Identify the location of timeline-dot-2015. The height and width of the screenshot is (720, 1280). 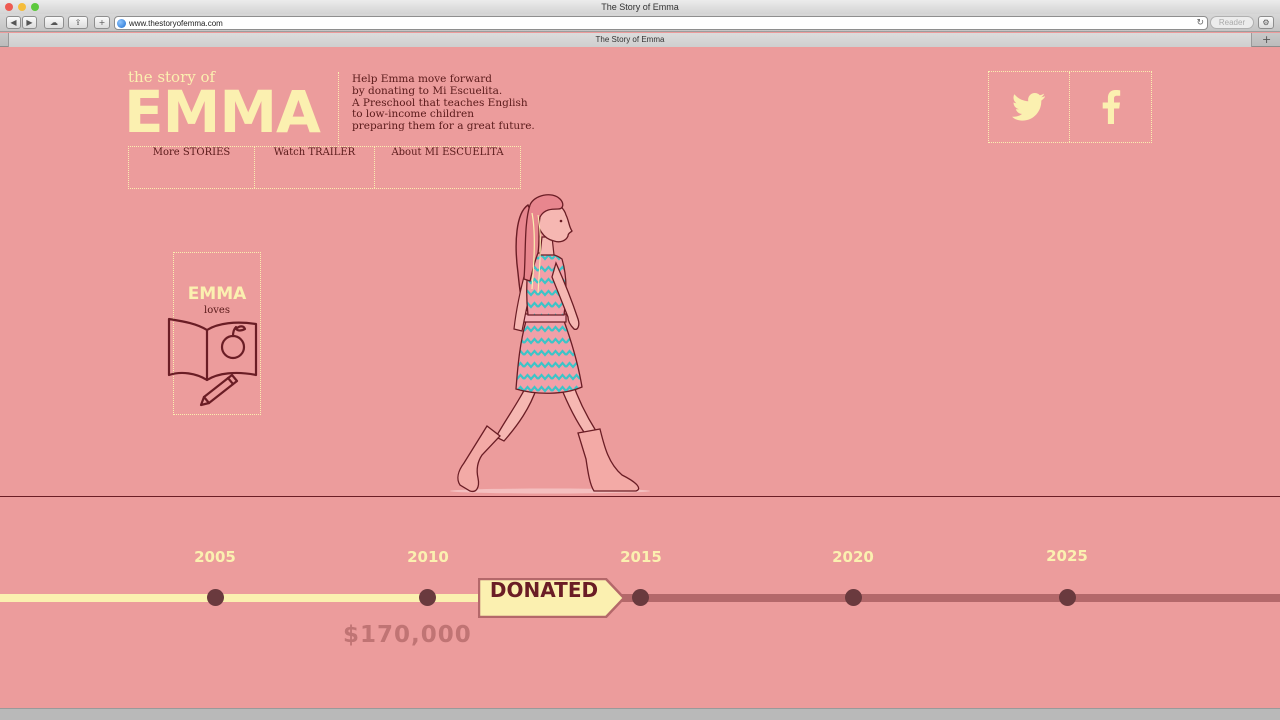
(640, 597).